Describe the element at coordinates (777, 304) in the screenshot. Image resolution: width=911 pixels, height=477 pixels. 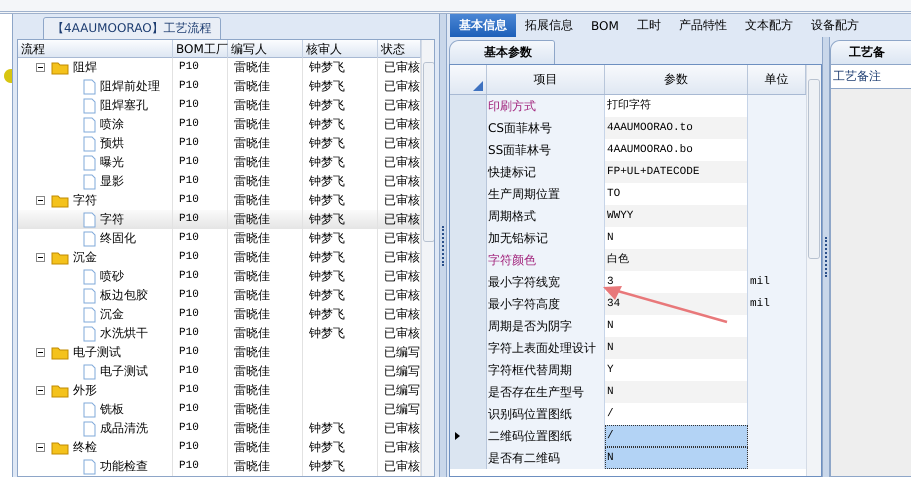
I see `table-cell: mil` at that location.